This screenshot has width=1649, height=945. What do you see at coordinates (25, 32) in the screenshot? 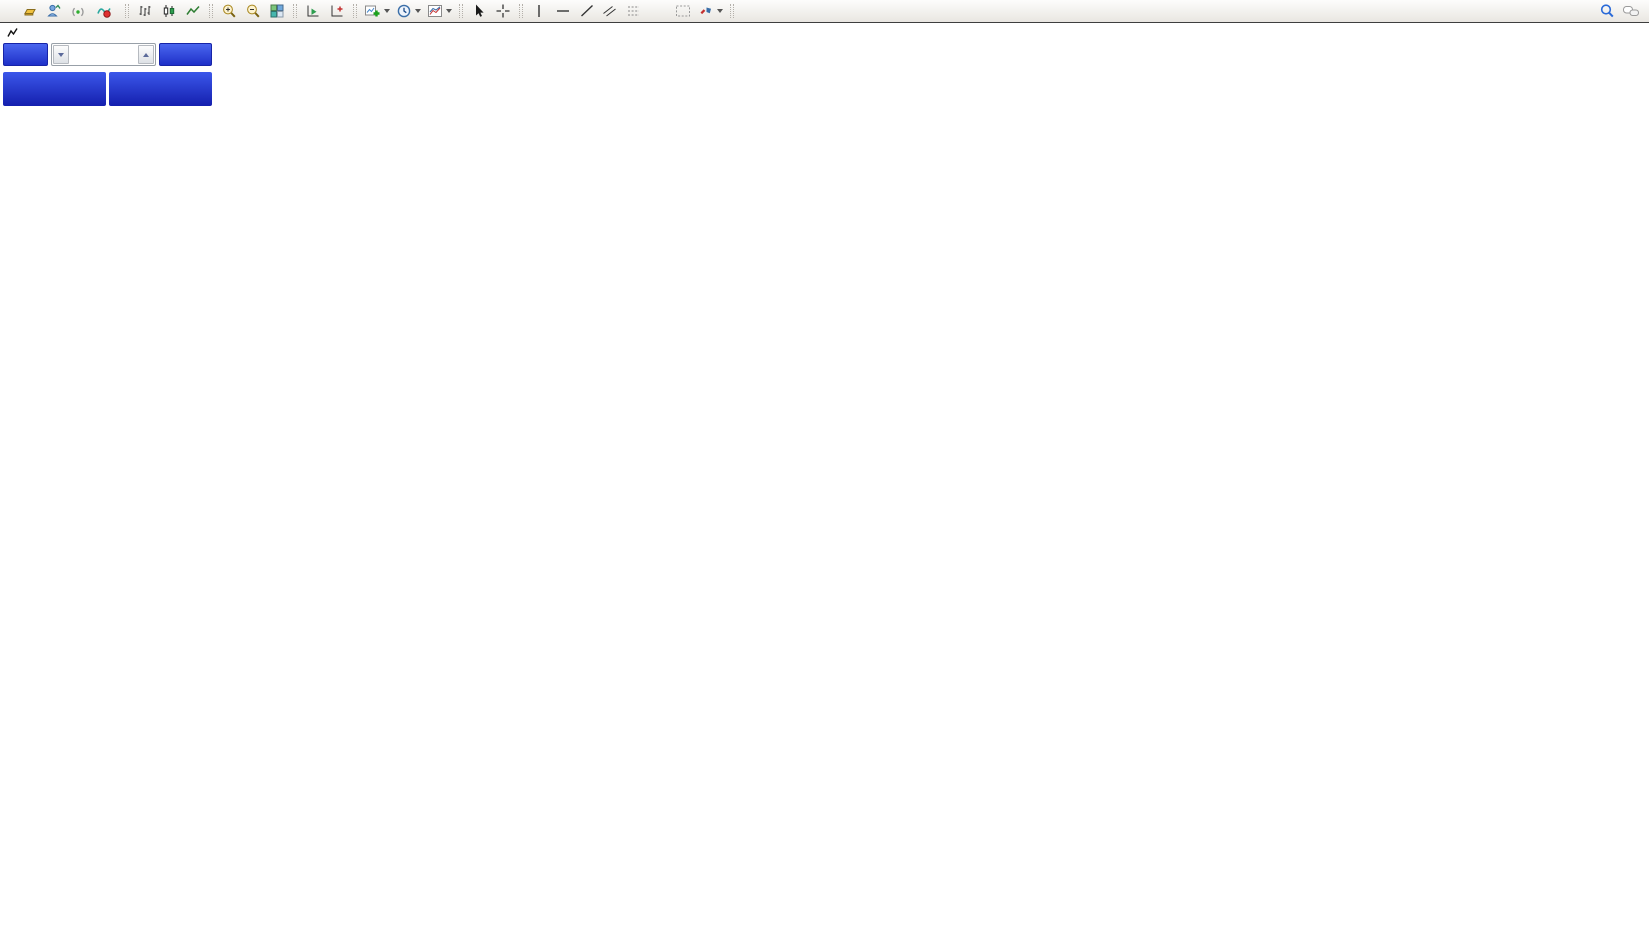
I see `chart-title` at bounding box center [25, 32].